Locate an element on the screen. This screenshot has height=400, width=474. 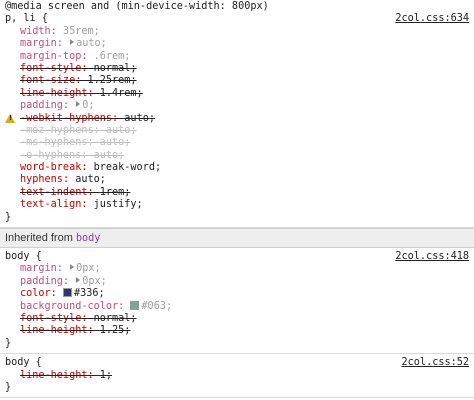
property-value: 1; is located at coordinates (106, 375).